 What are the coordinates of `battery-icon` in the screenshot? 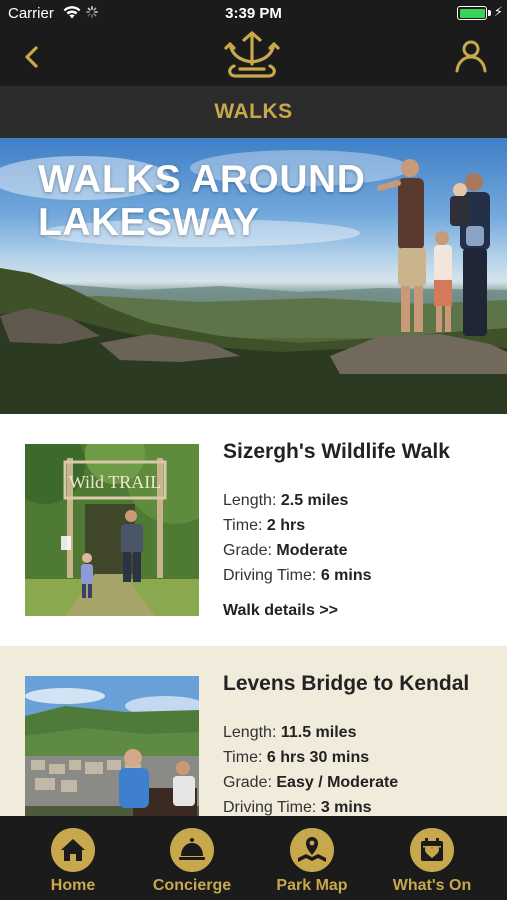 It's located at (472, 13).